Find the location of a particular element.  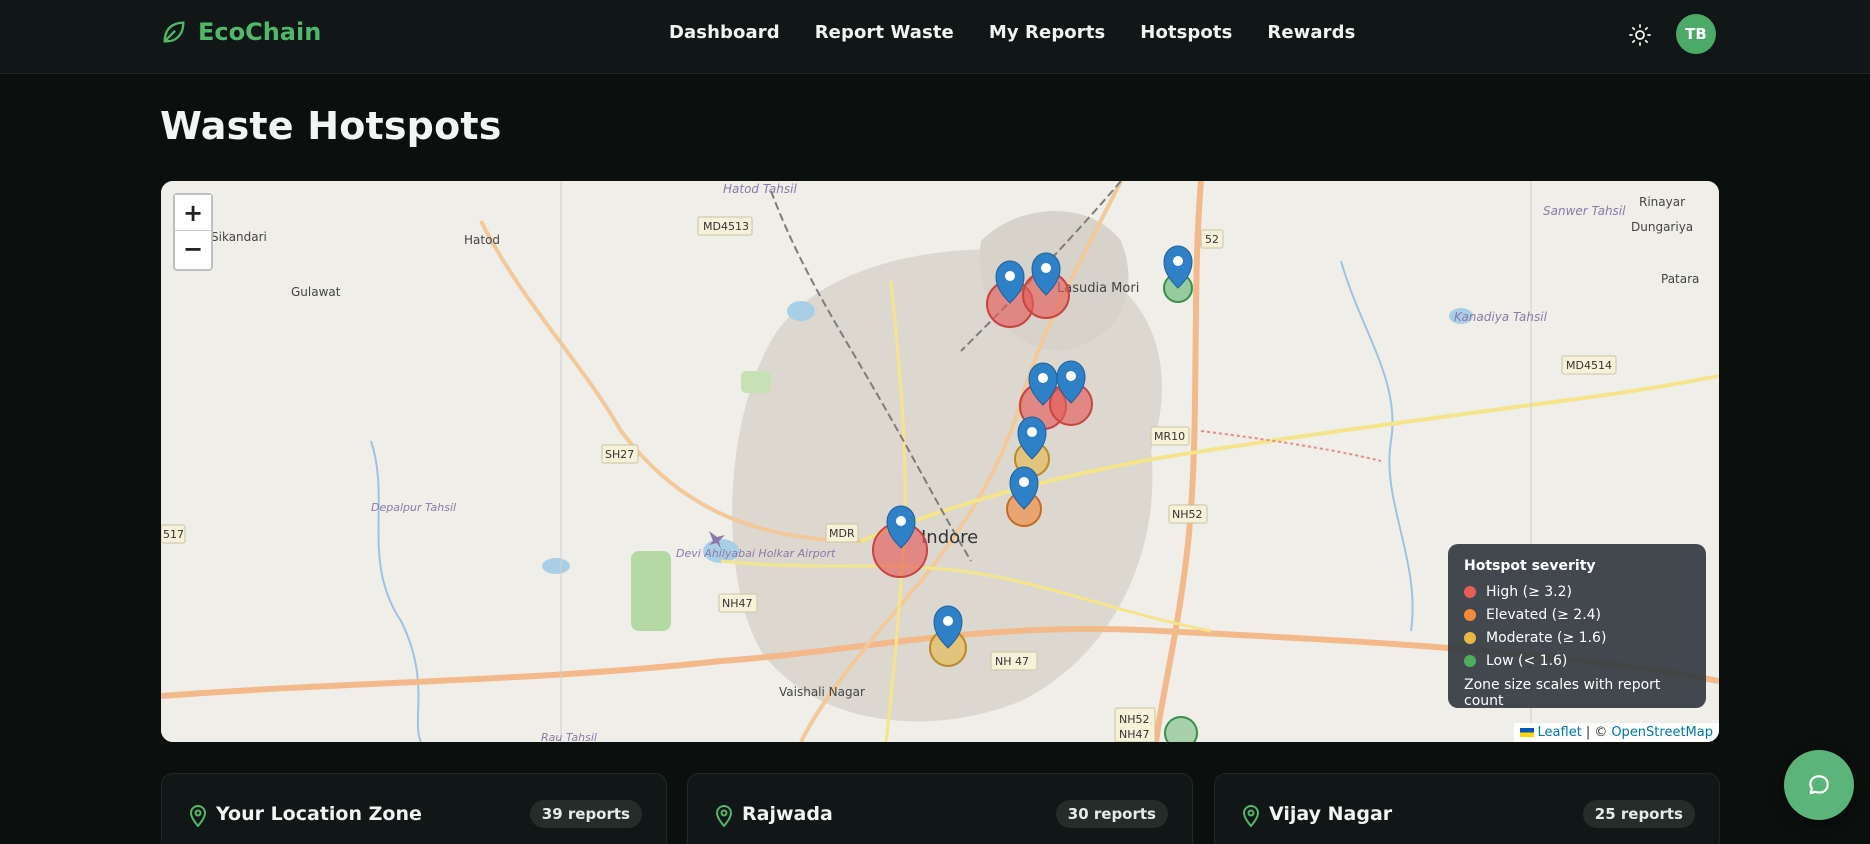

shield-nh52: NH52 is located at coordinates (1187, 514).